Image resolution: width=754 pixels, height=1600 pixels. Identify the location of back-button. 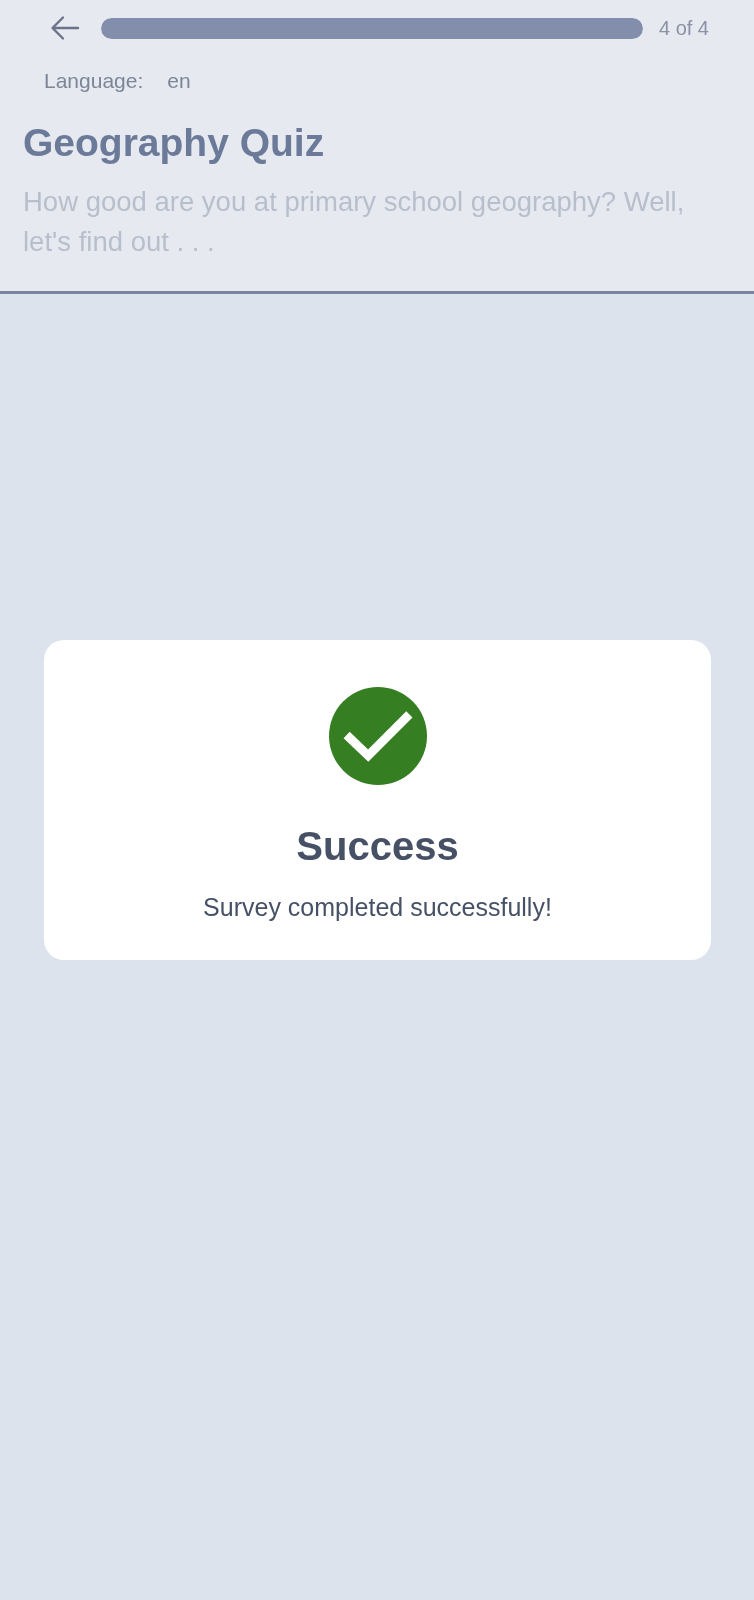
(65, 28).